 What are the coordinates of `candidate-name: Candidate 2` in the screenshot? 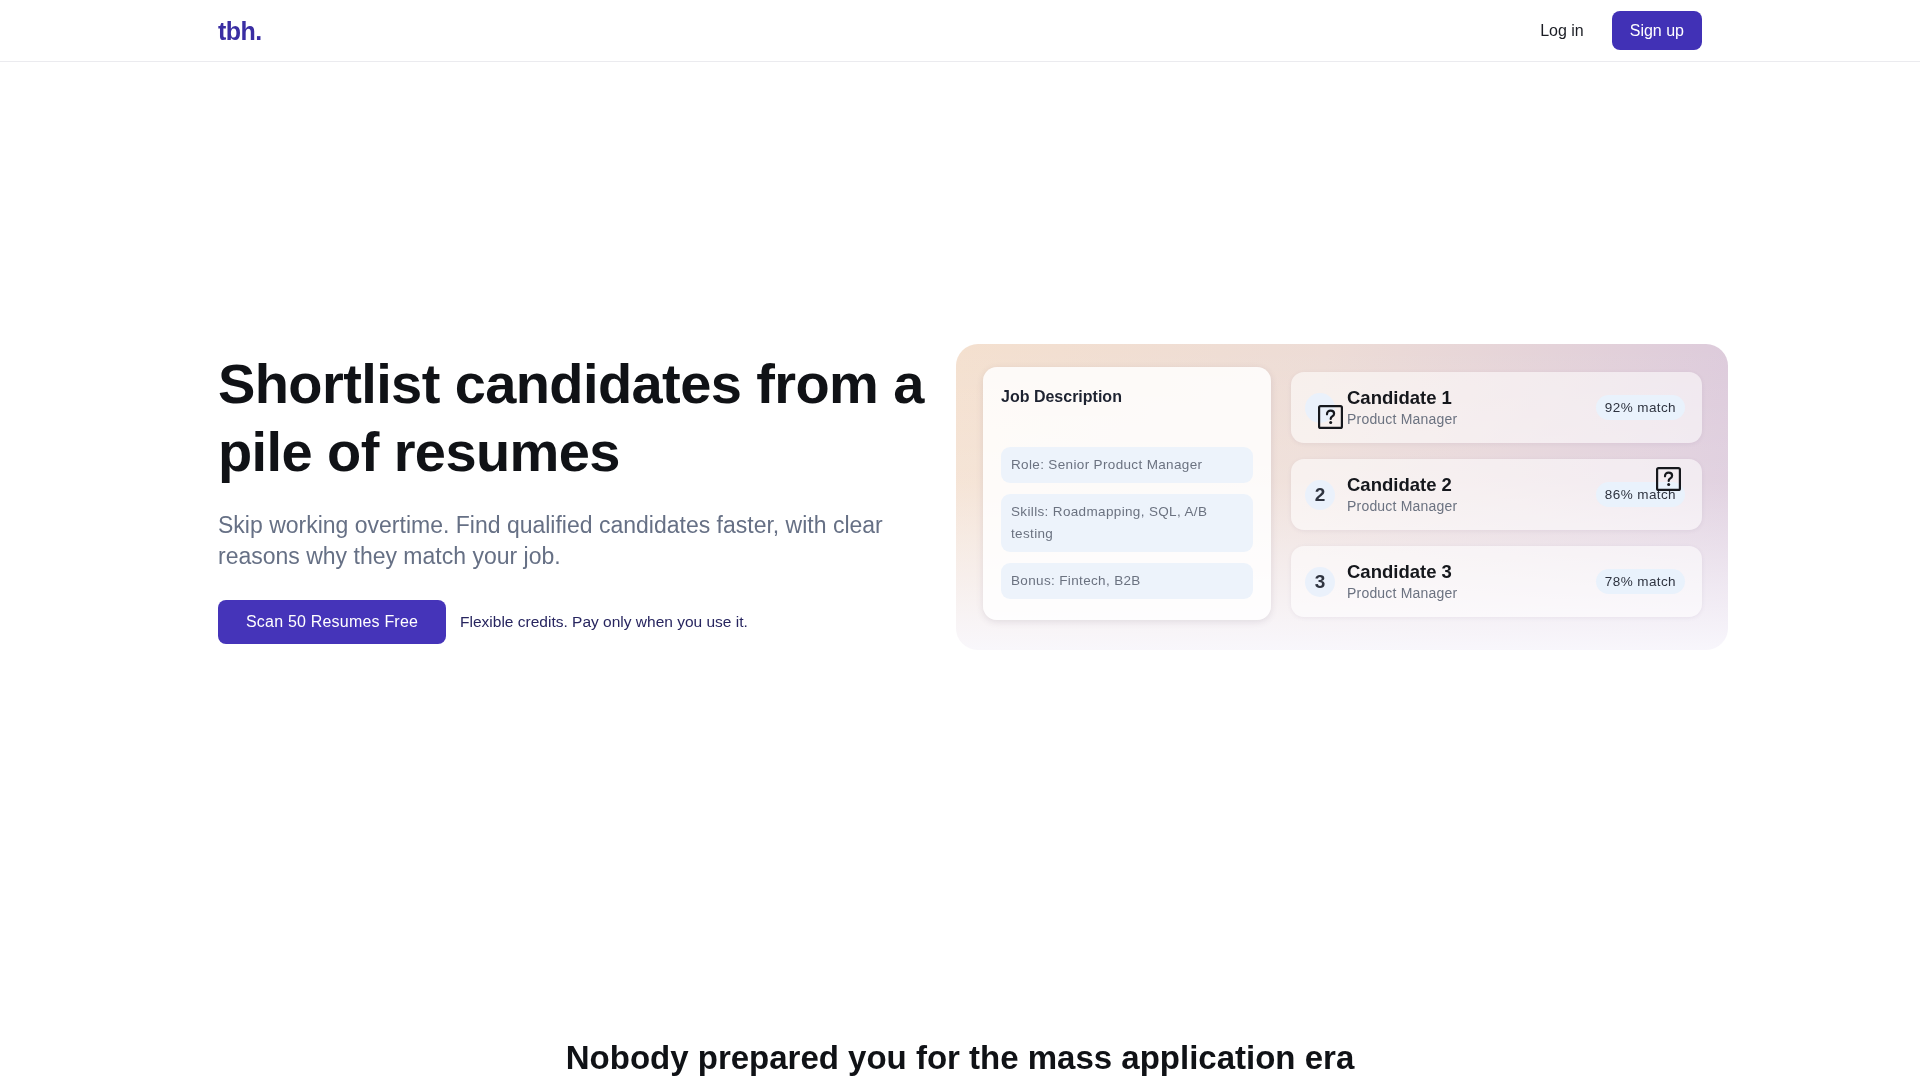 It's located at (1399, 484).